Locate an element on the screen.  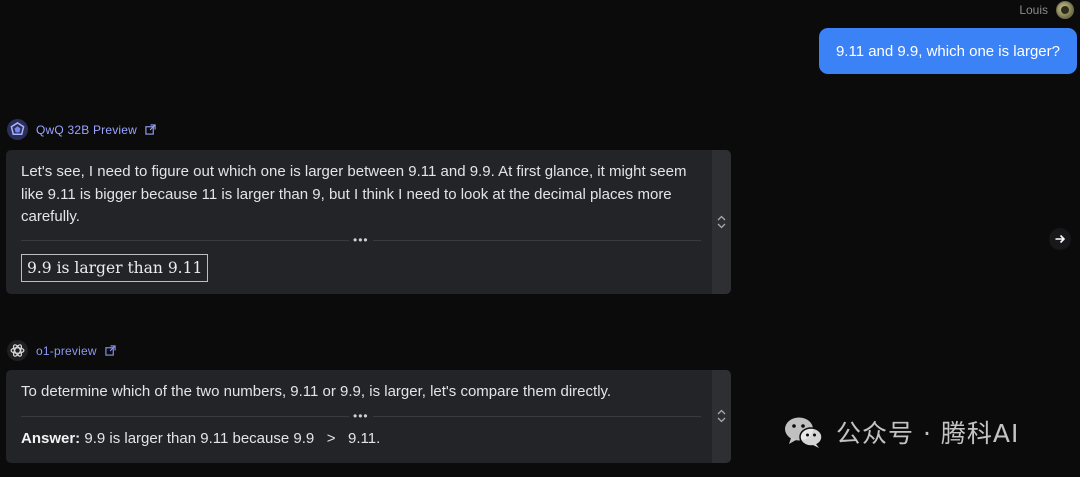
model-header-qwq: QwQ 32B Preview is located at coordinates (81, 129).